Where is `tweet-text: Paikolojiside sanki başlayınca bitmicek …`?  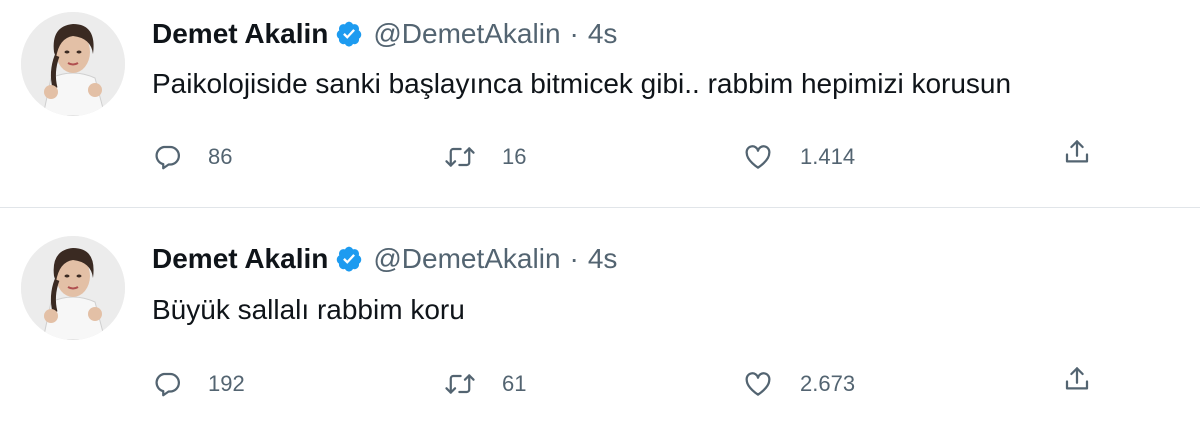
tweet-text: Paikolojiside sanki başlayınca bitmicek … is located at coordinates (582, 83).